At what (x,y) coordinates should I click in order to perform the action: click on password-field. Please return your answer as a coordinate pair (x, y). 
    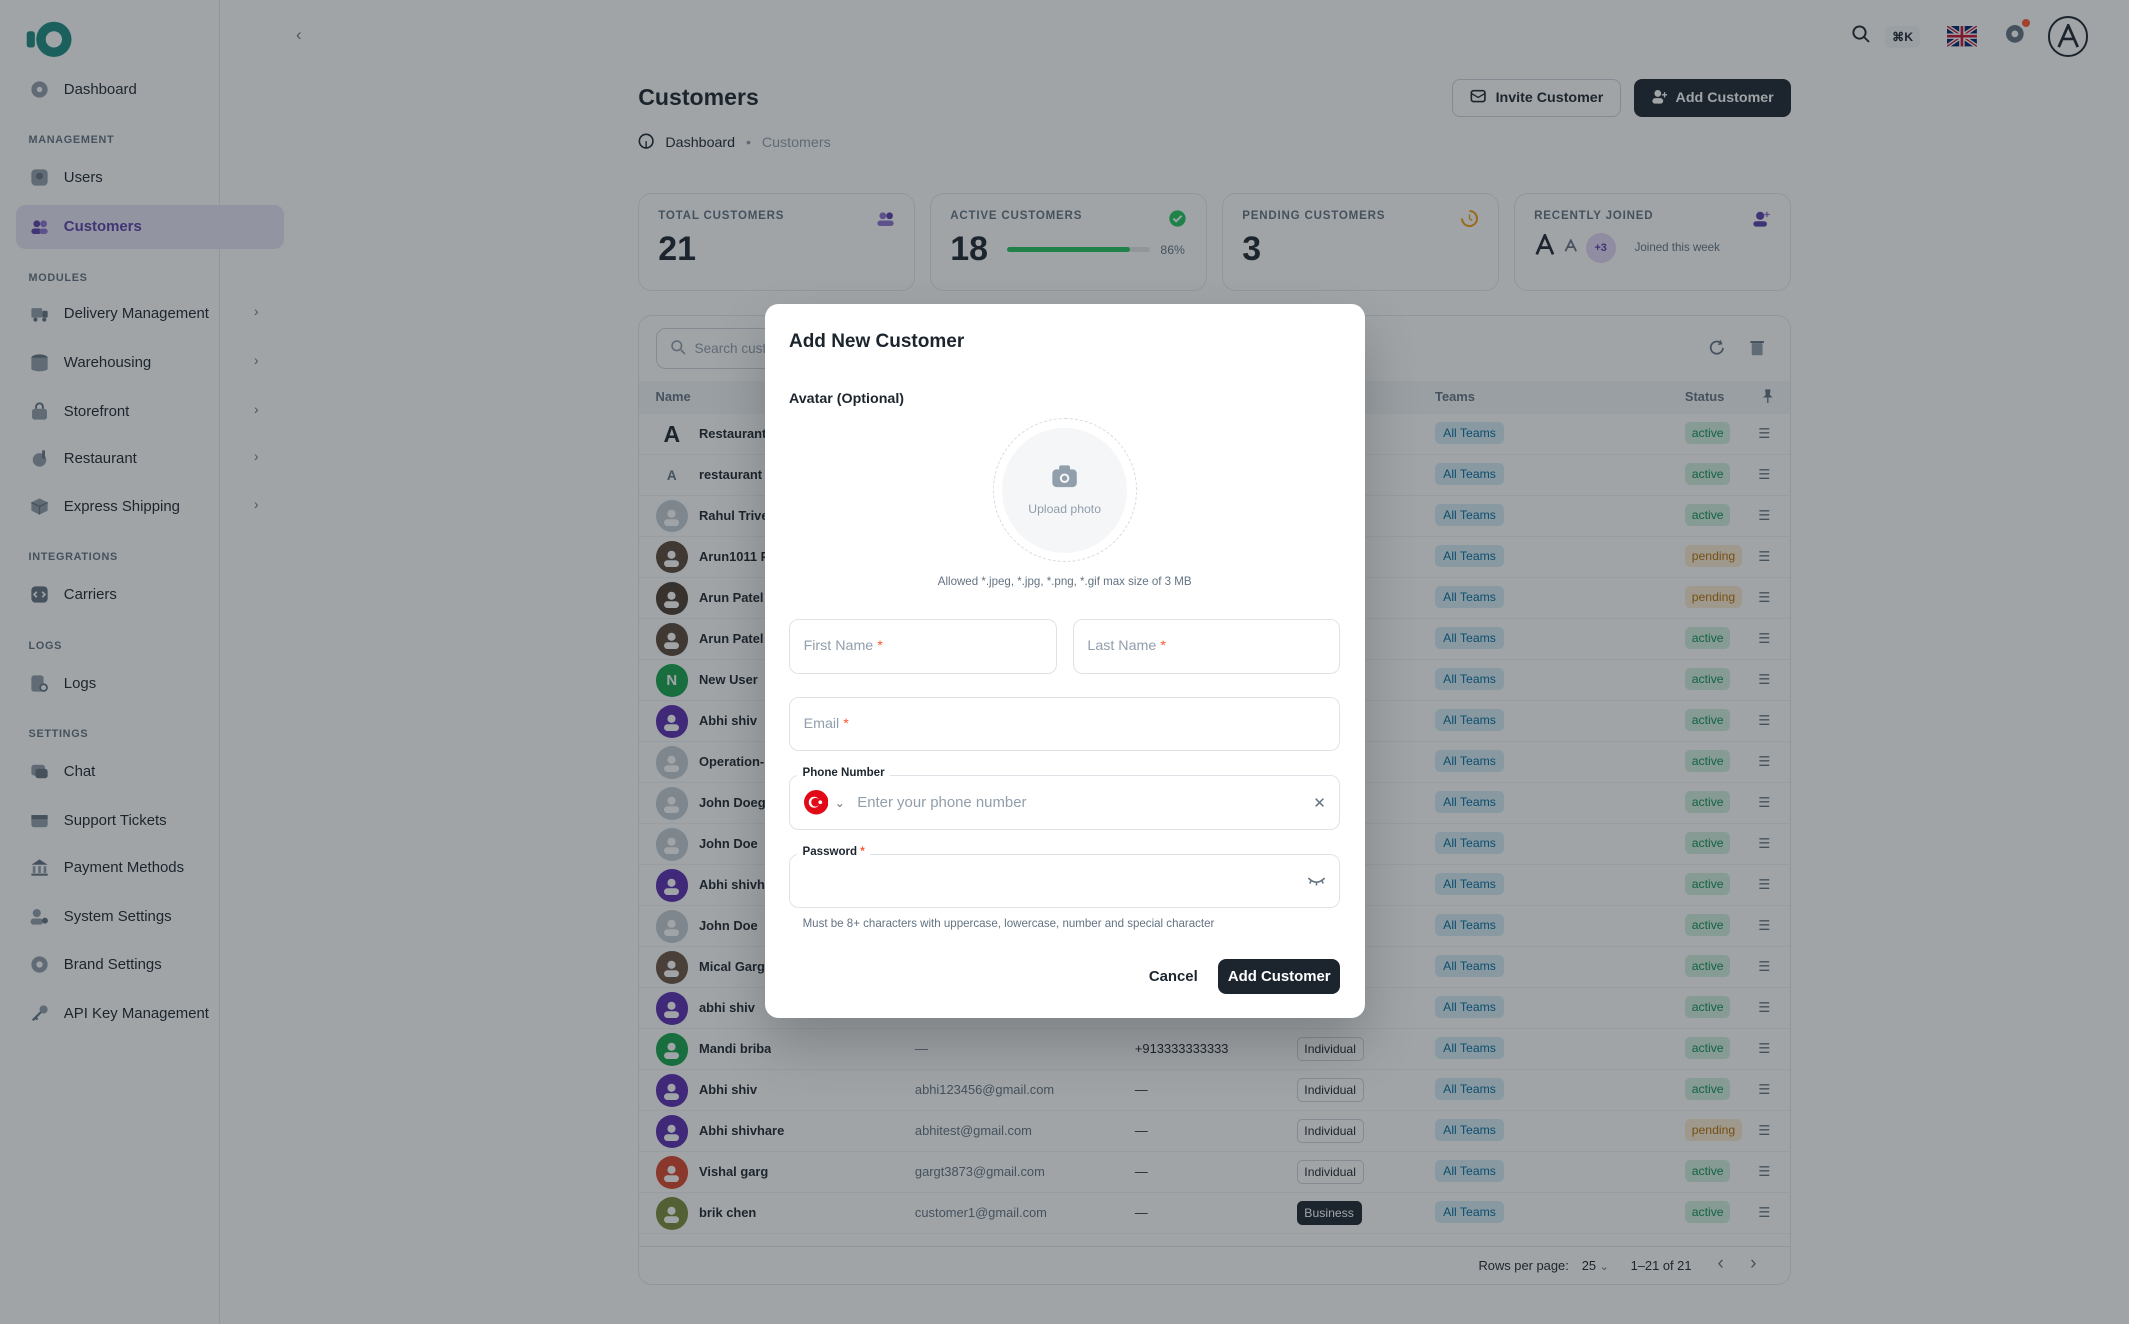
    Looking at the image, I should click on (1064, 881).